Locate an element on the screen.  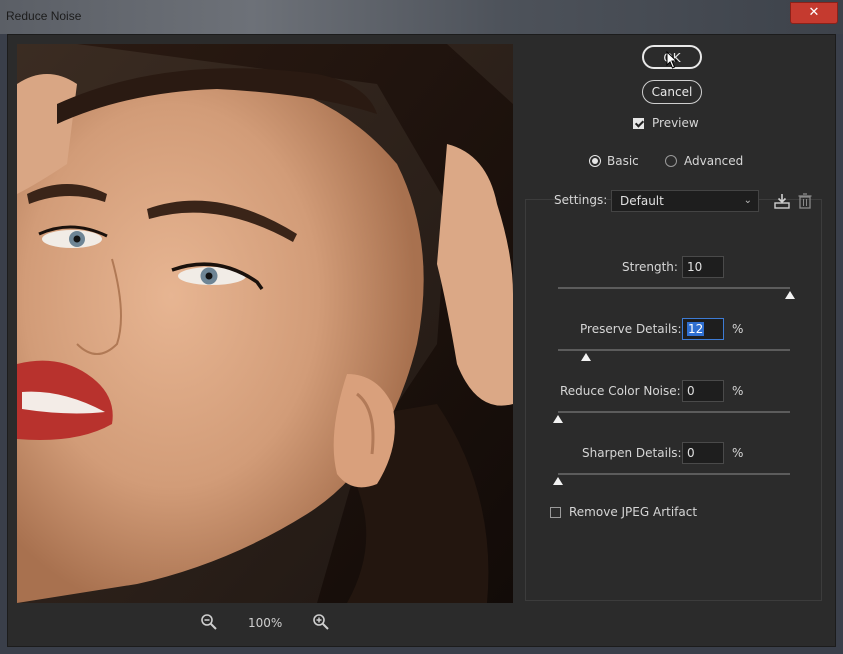
preview-checkbox is located at coordinates (638, 123).